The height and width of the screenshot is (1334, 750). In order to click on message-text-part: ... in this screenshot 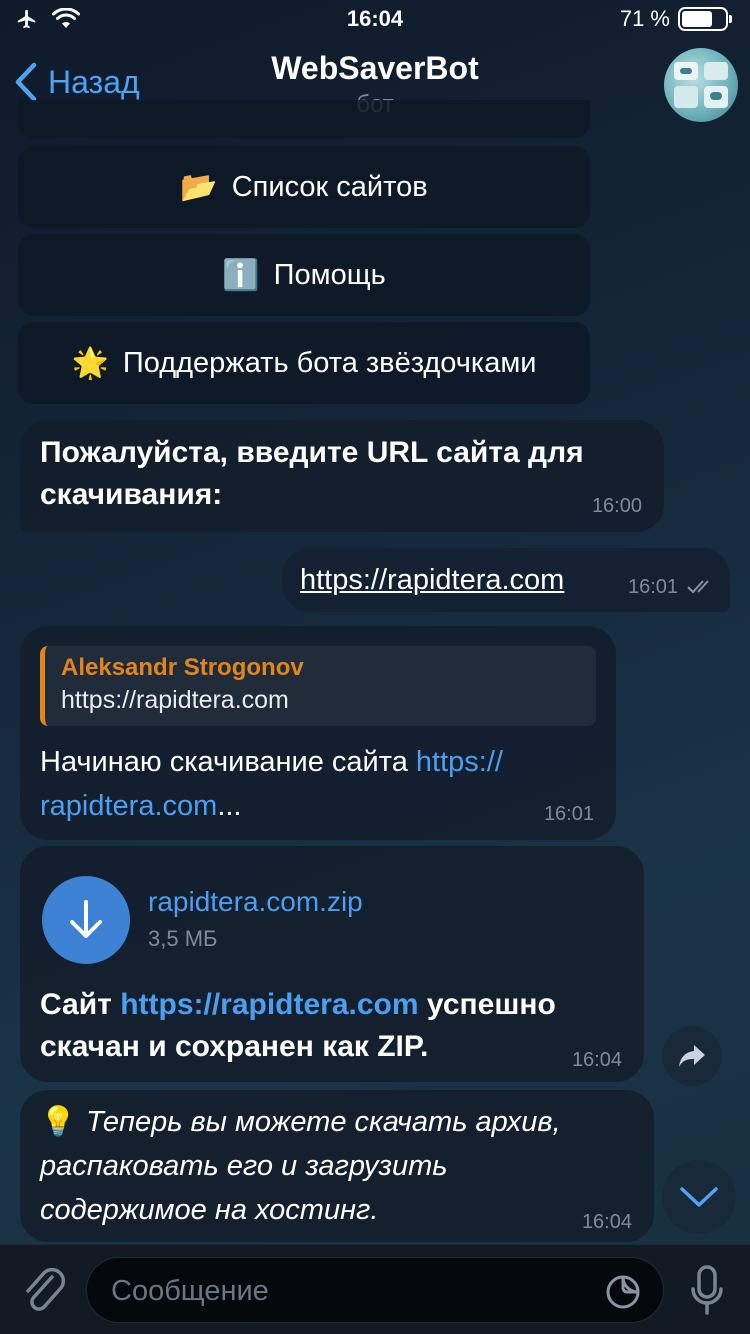, I will do `click(229, 806)`.